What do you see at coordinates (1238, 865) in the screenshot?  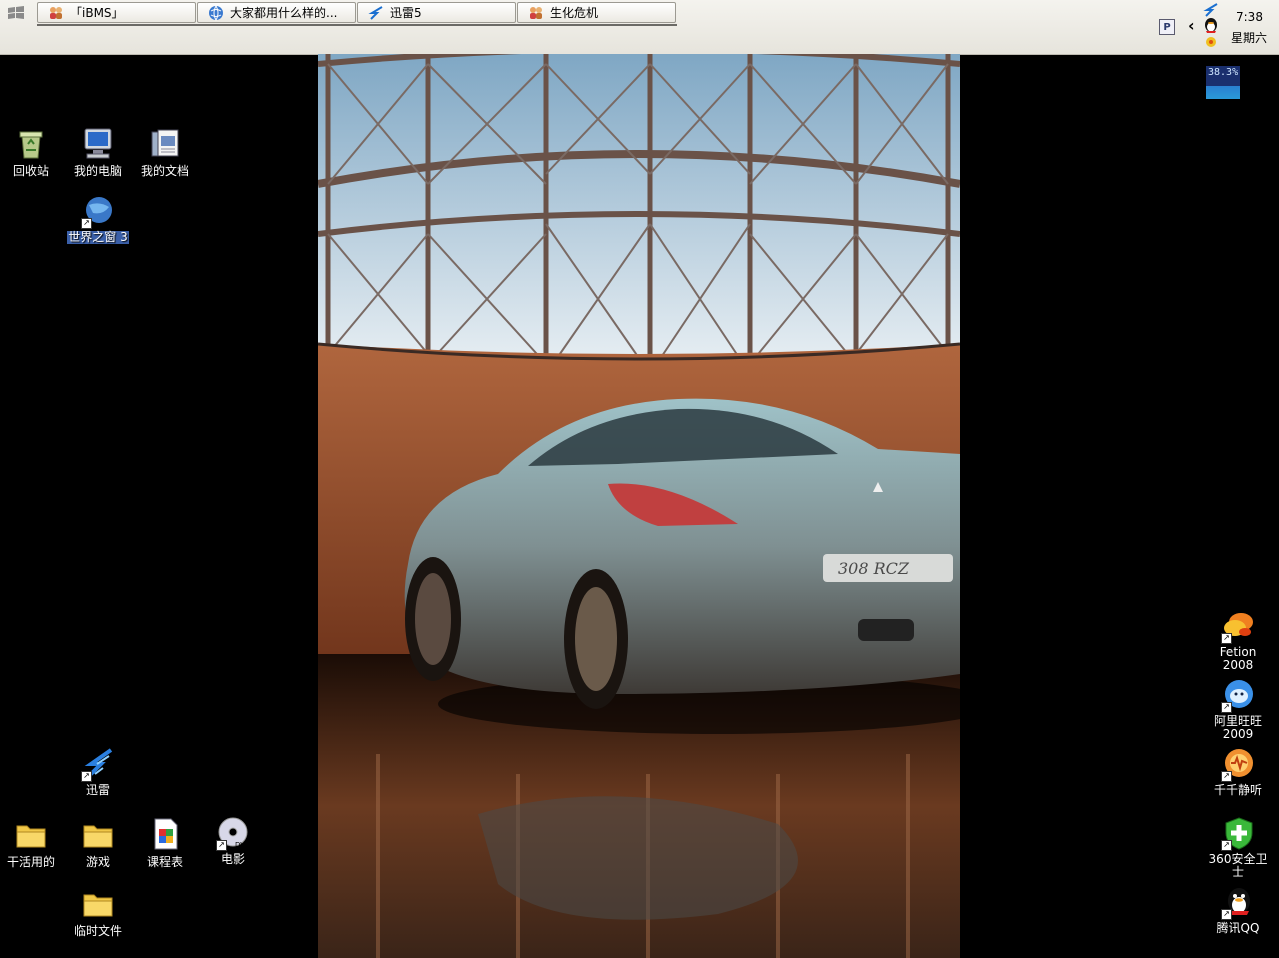 I see `icon-label: 360安全卫 士` at bounding box center [1238, 865].